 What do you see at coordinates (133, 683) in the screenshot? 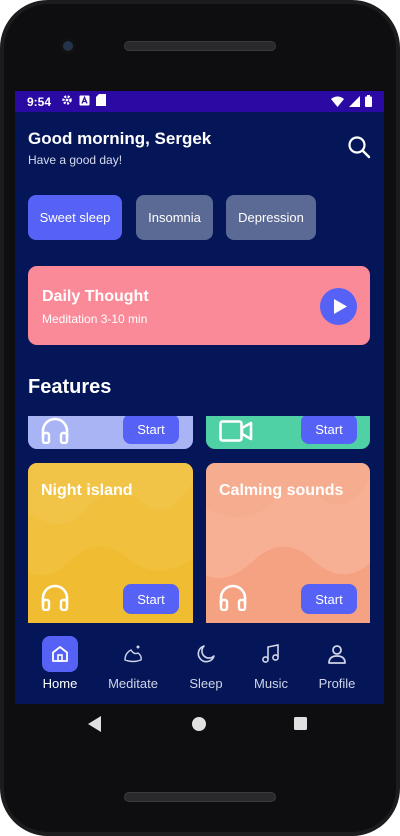
I see `nav-label: Meditate` at bounding box center [133, 683].